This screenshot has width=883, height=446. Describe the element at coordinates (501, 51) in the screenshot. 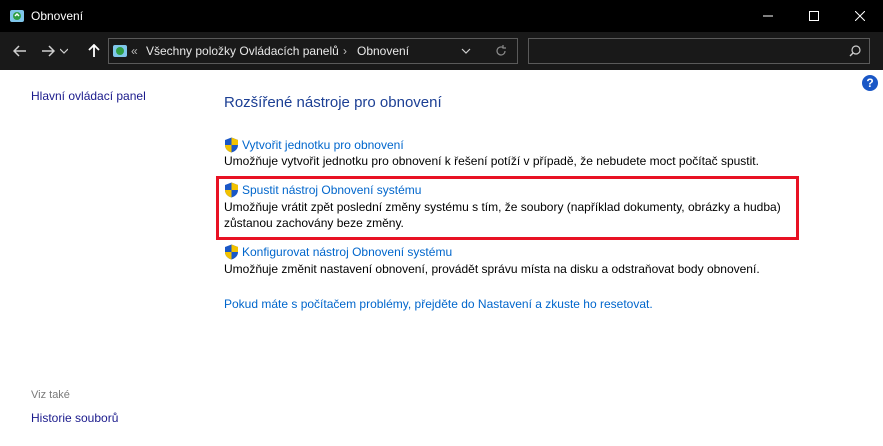

I see `refresh-icon` at that location.